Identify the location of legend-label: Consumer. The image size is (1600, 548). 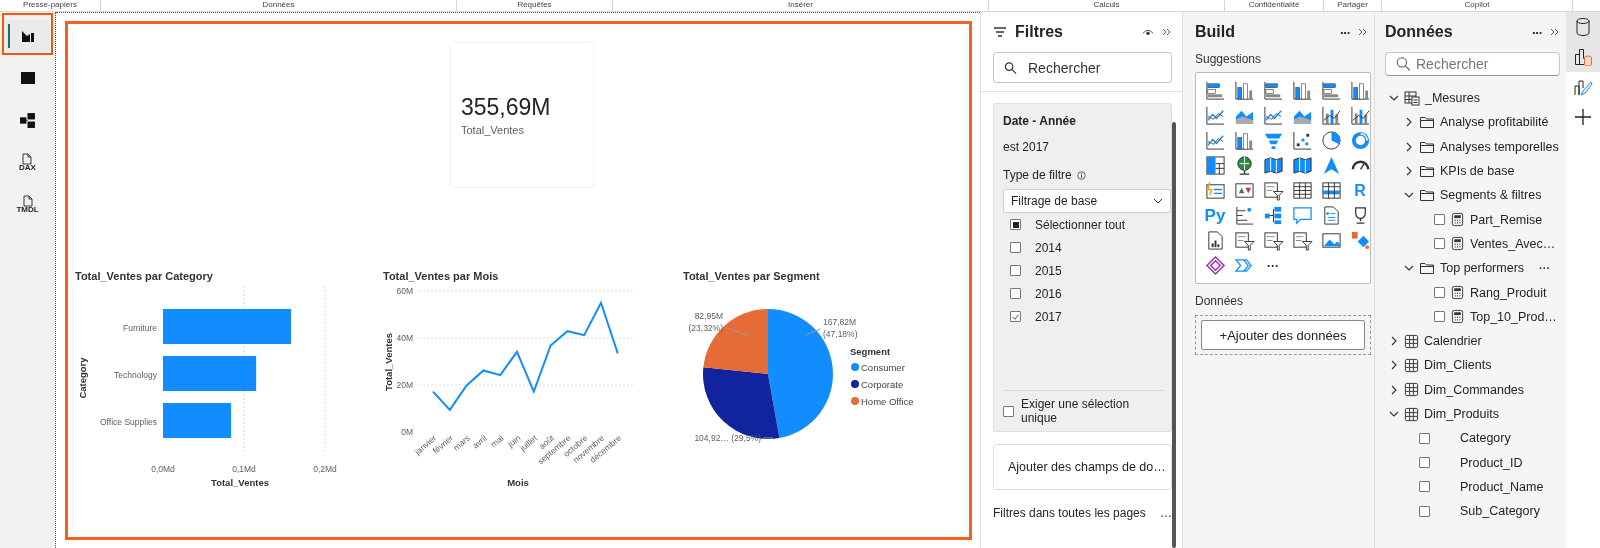
(883, 367).